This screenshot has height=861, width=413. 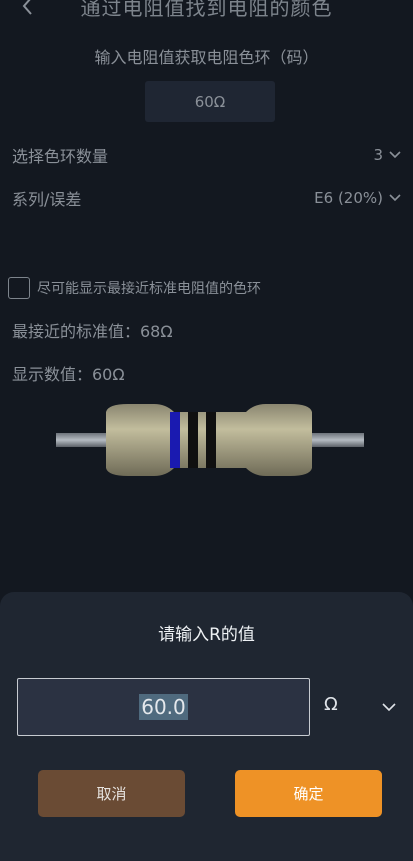 I want to click on band-count-row: 选择色环数量 3, so click(x=207, y=155).